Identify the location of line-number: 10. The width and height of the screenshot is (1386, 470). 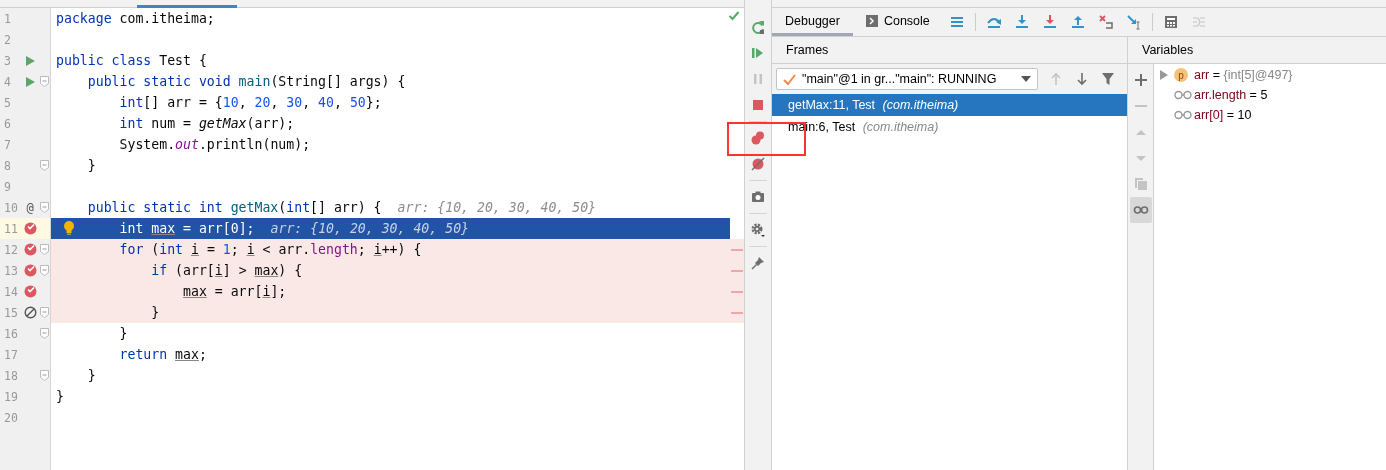
(11, 207).